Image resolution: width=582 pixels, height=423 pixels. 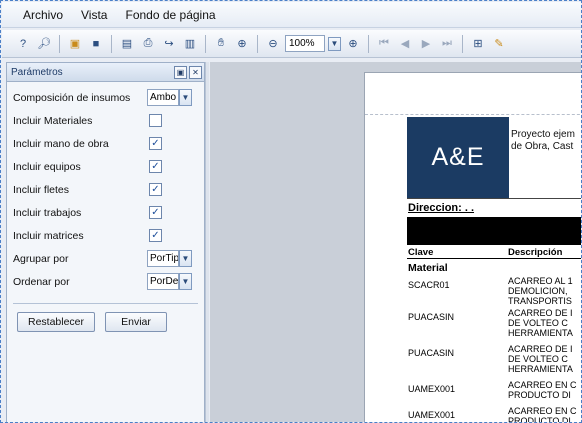 What do you see at coordinates (429, 285) in the screenshot?
I see `row-clave: SCACR01` at bounding box center [429, 285].